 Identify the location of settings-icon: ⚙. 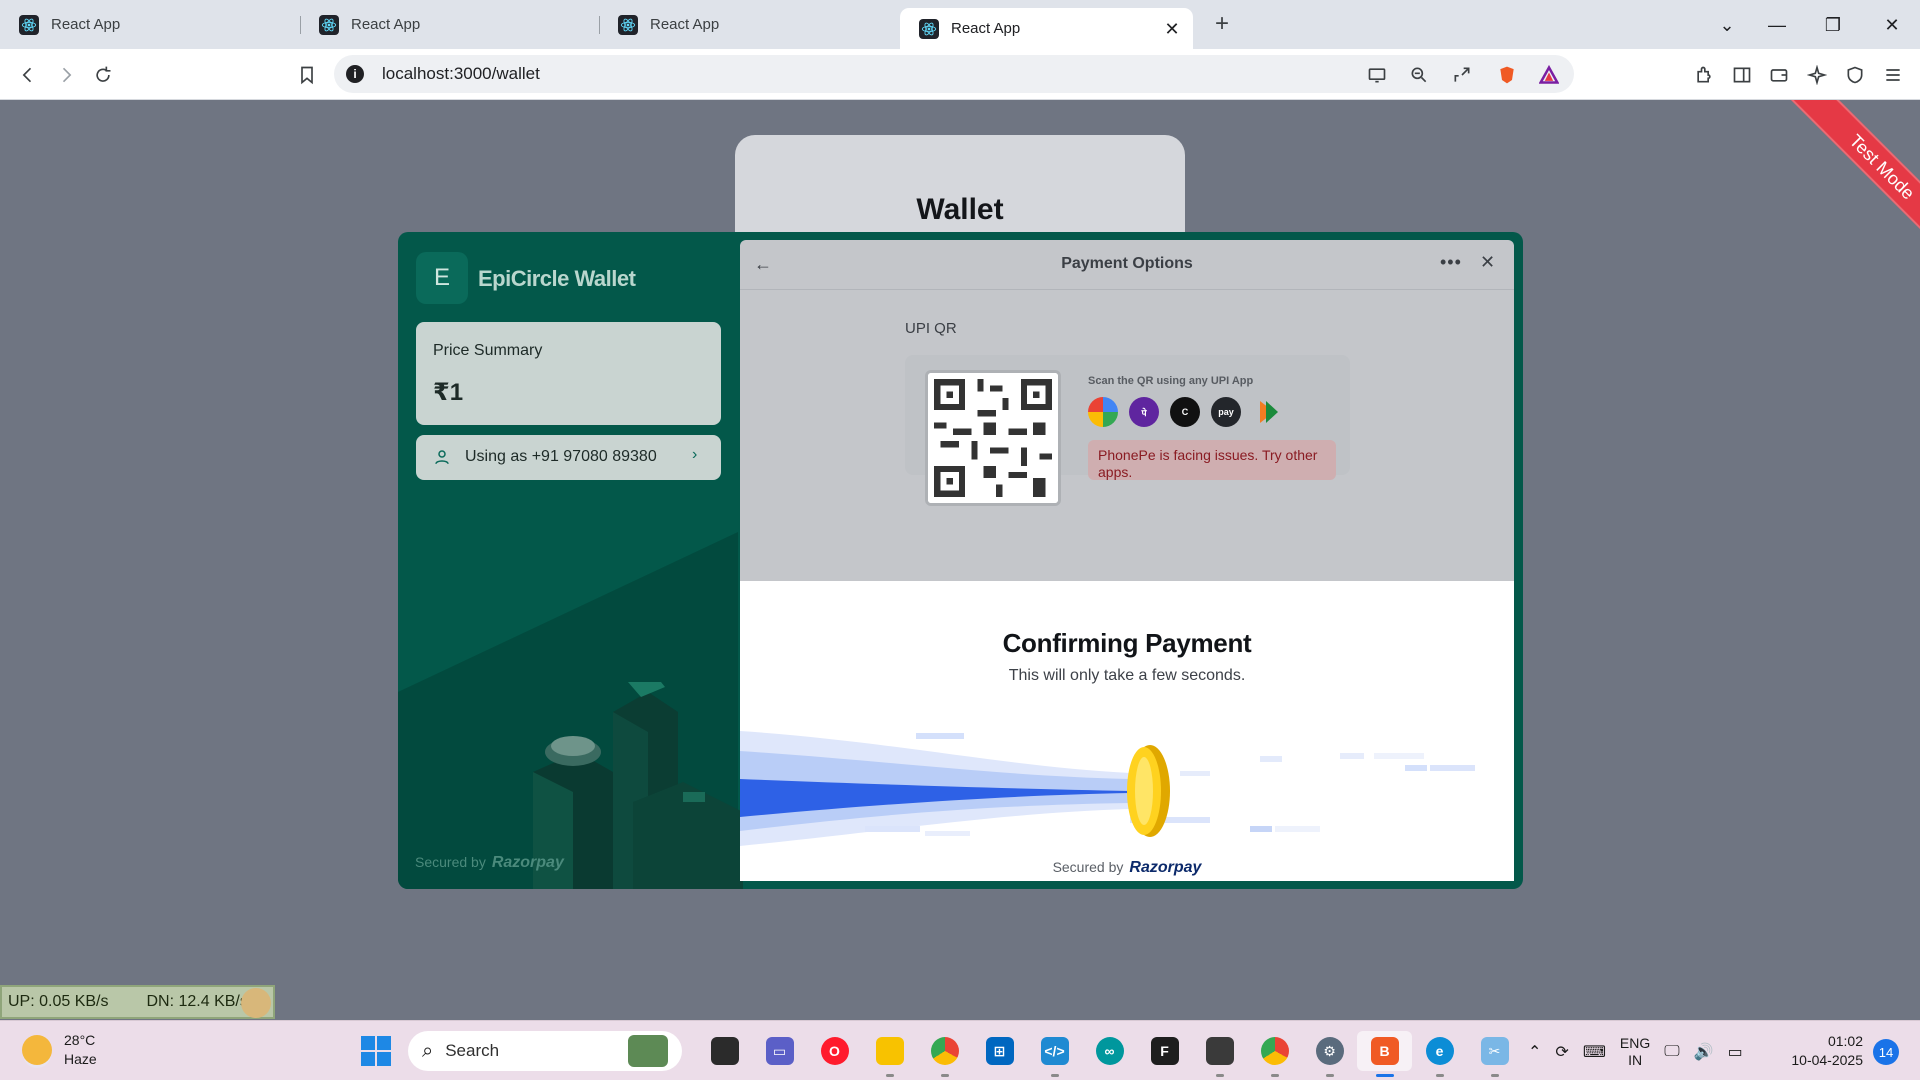
(1329, 1054).